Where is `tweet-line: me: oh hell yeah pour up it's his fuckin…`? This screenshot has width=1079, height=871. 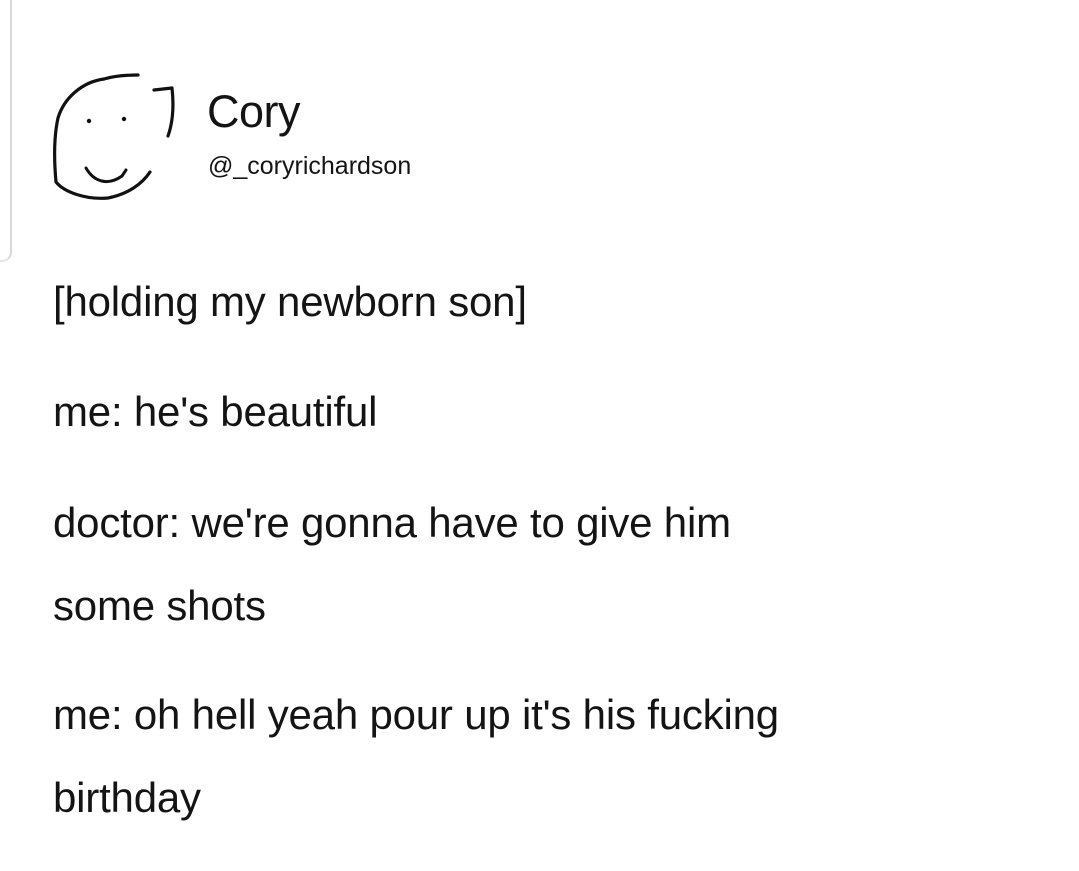
tweet-line: me: oh hell yeah pour up it's his fuckin… is located at coordinates (416, 714).